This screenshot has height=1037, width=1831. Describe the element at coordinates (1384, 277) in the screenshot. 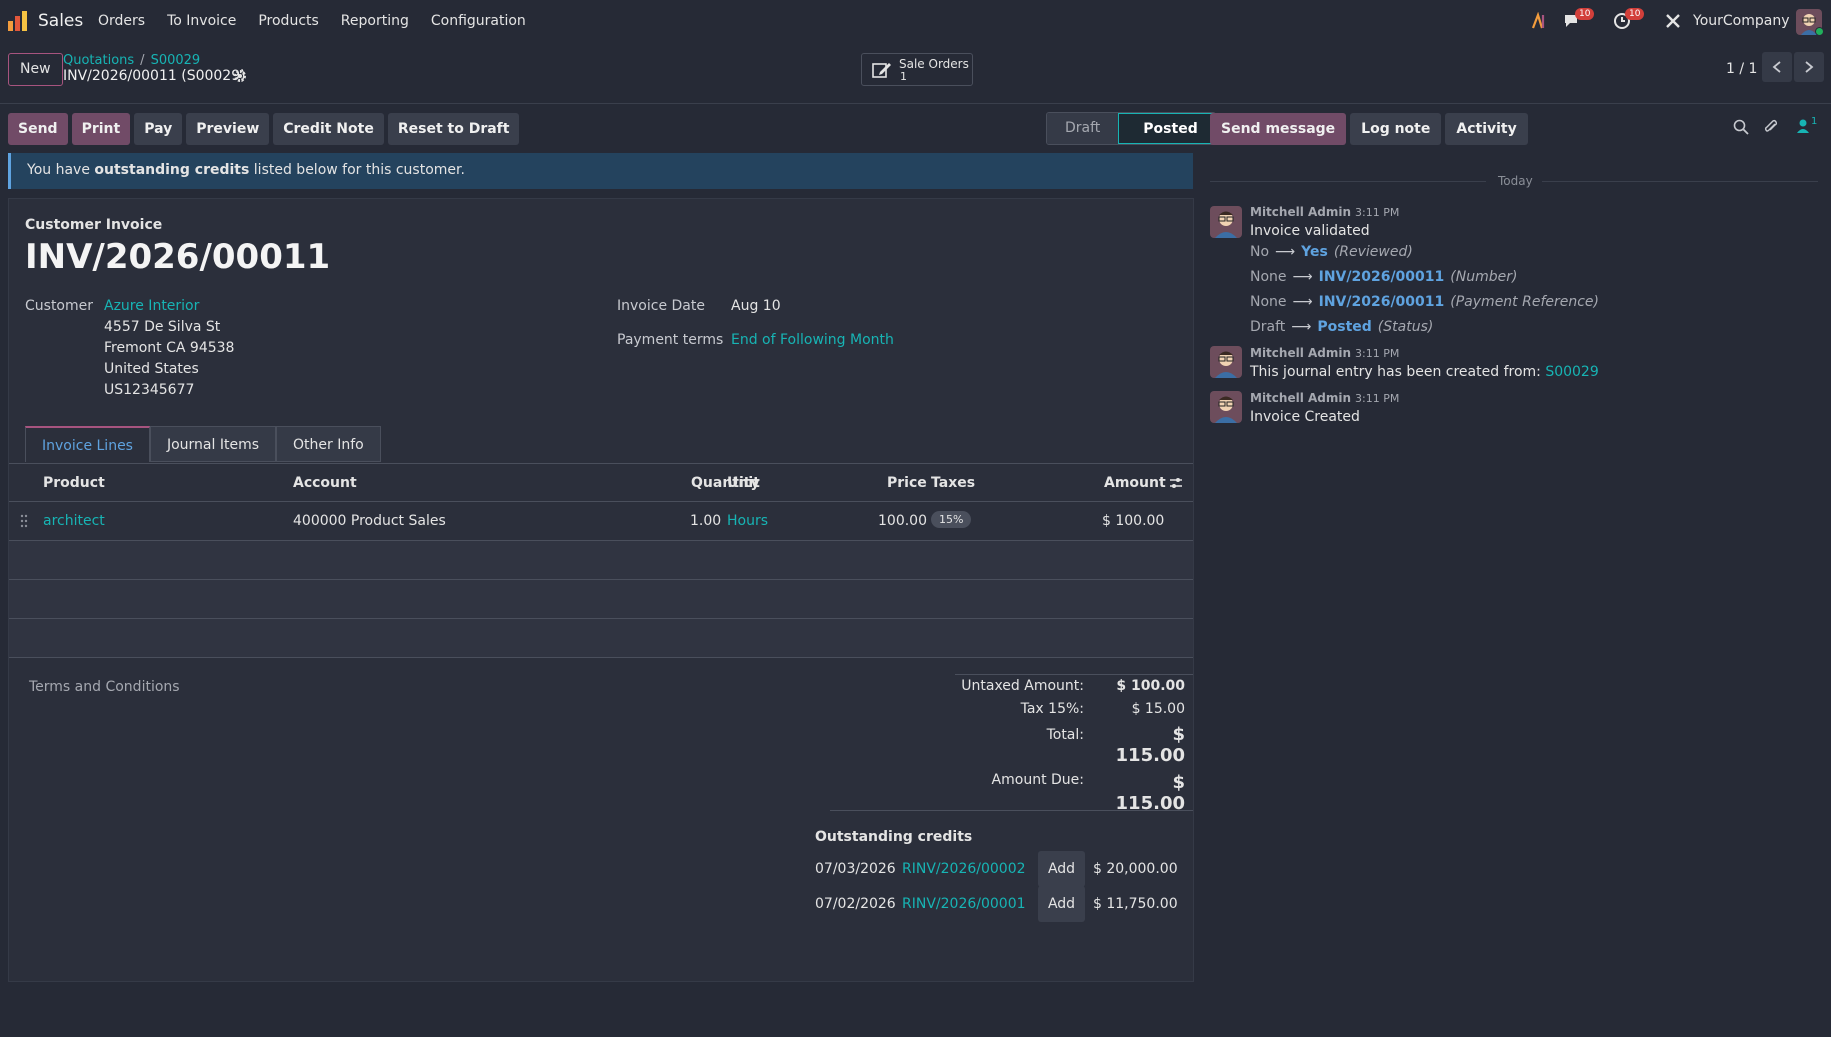

I see `tracking-value: None ⟶ INV/2026/00011 (Number)` at that location.